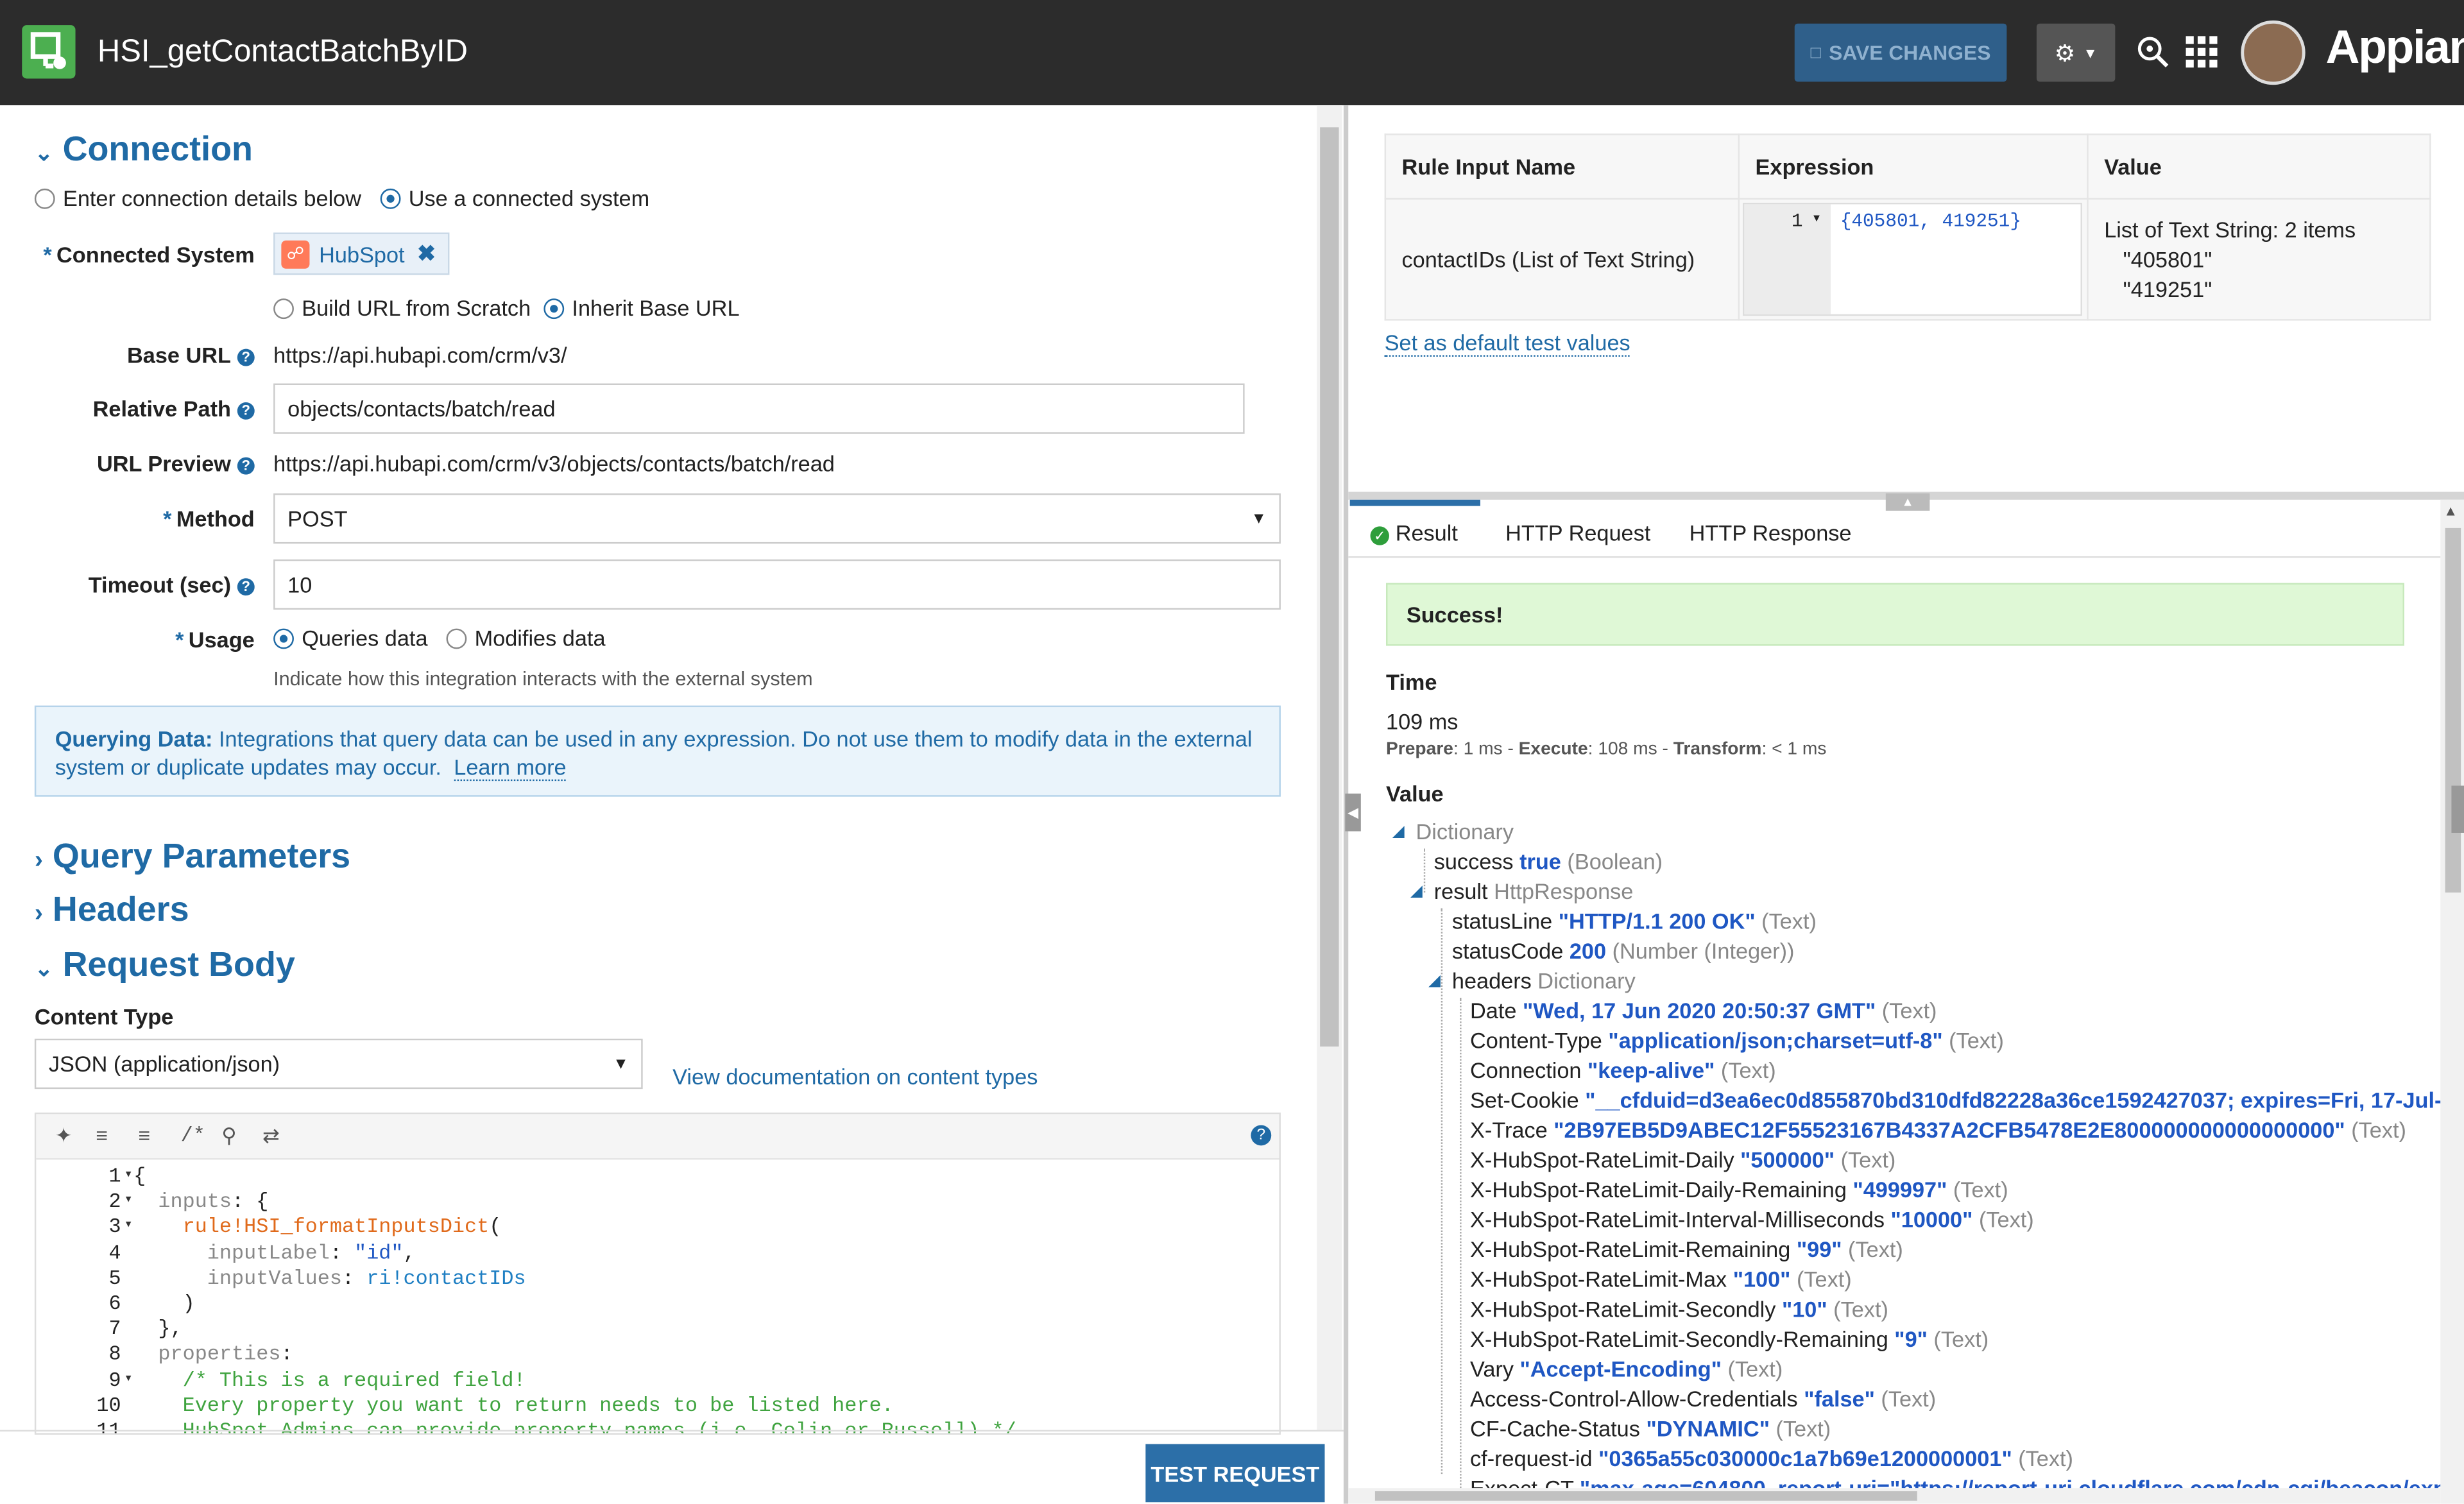 The width and height of the screenshot is (2464, 1504). Describe the element at coordinates (112, 909) in the screenshot. I see `headers-section-header: › Headers` at that location.